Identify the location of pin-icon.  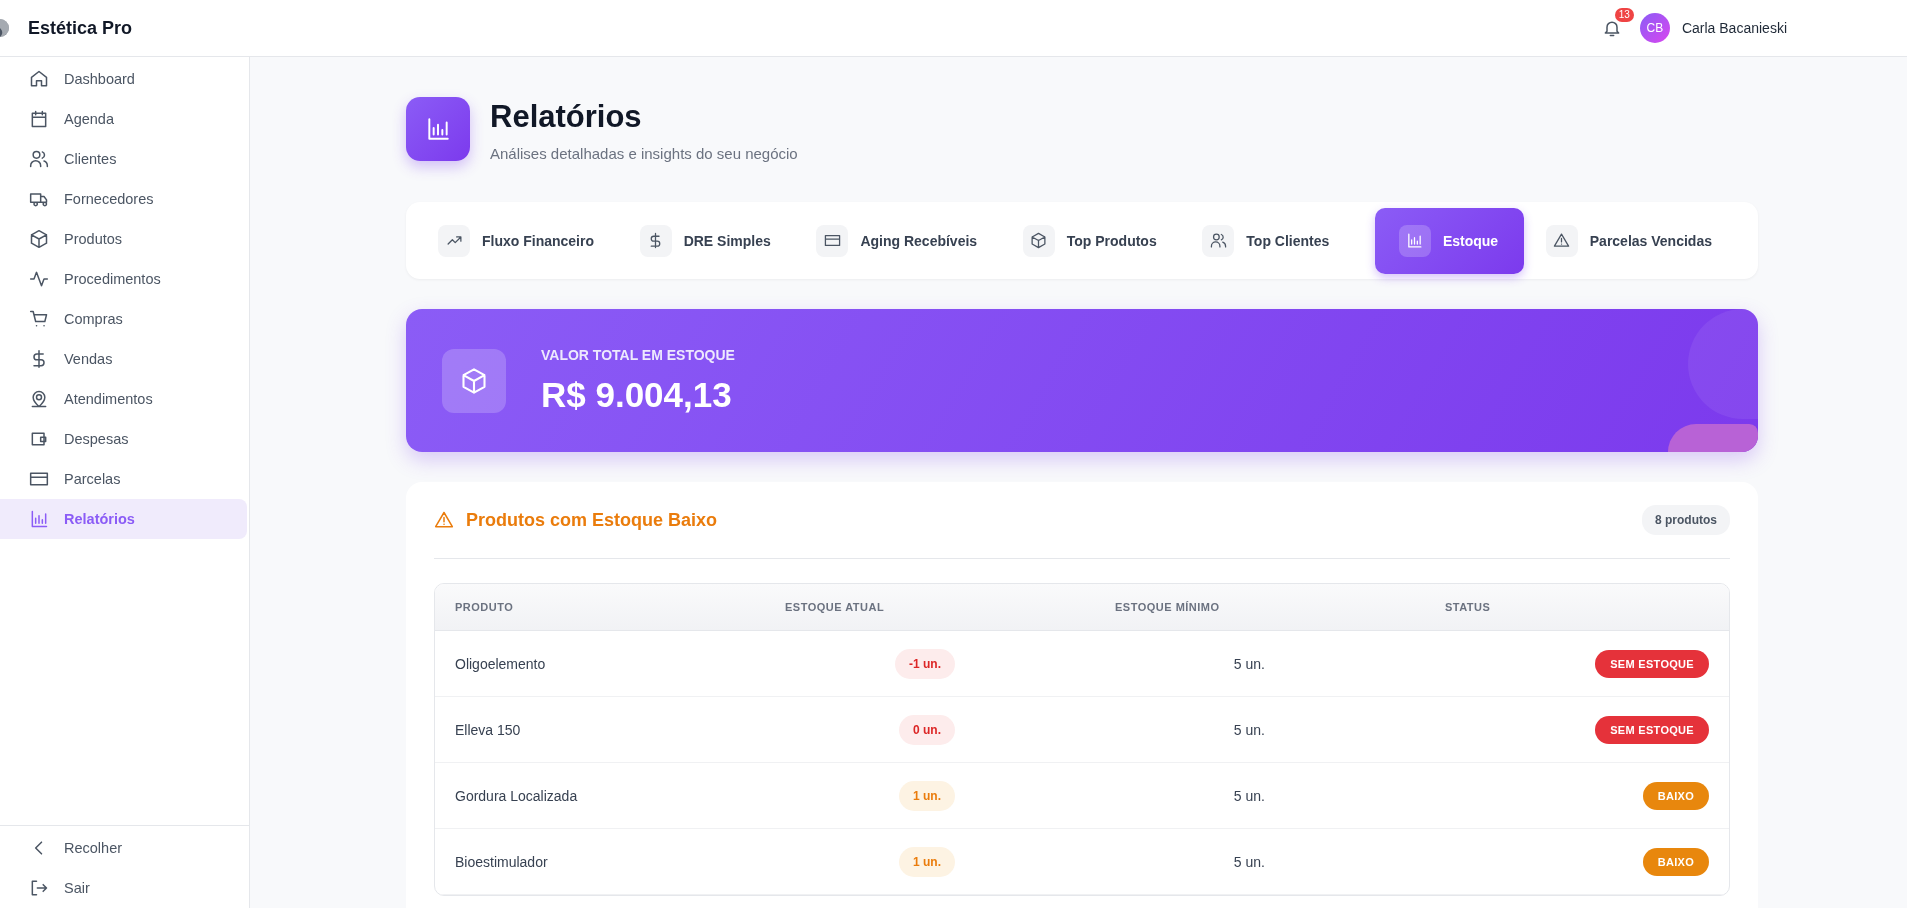
(39, 399).